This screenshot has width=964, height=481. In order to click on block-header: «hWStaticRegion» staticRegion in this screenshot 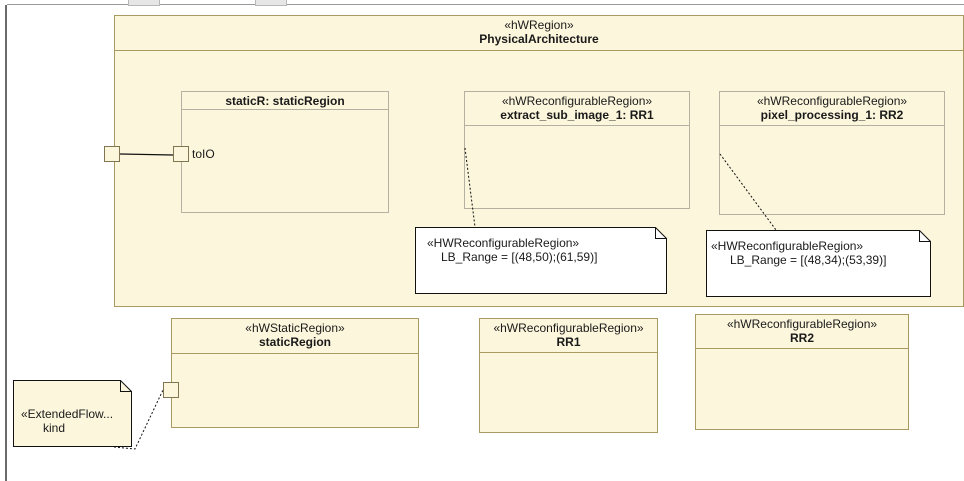, I will do `click(295, 335)`.